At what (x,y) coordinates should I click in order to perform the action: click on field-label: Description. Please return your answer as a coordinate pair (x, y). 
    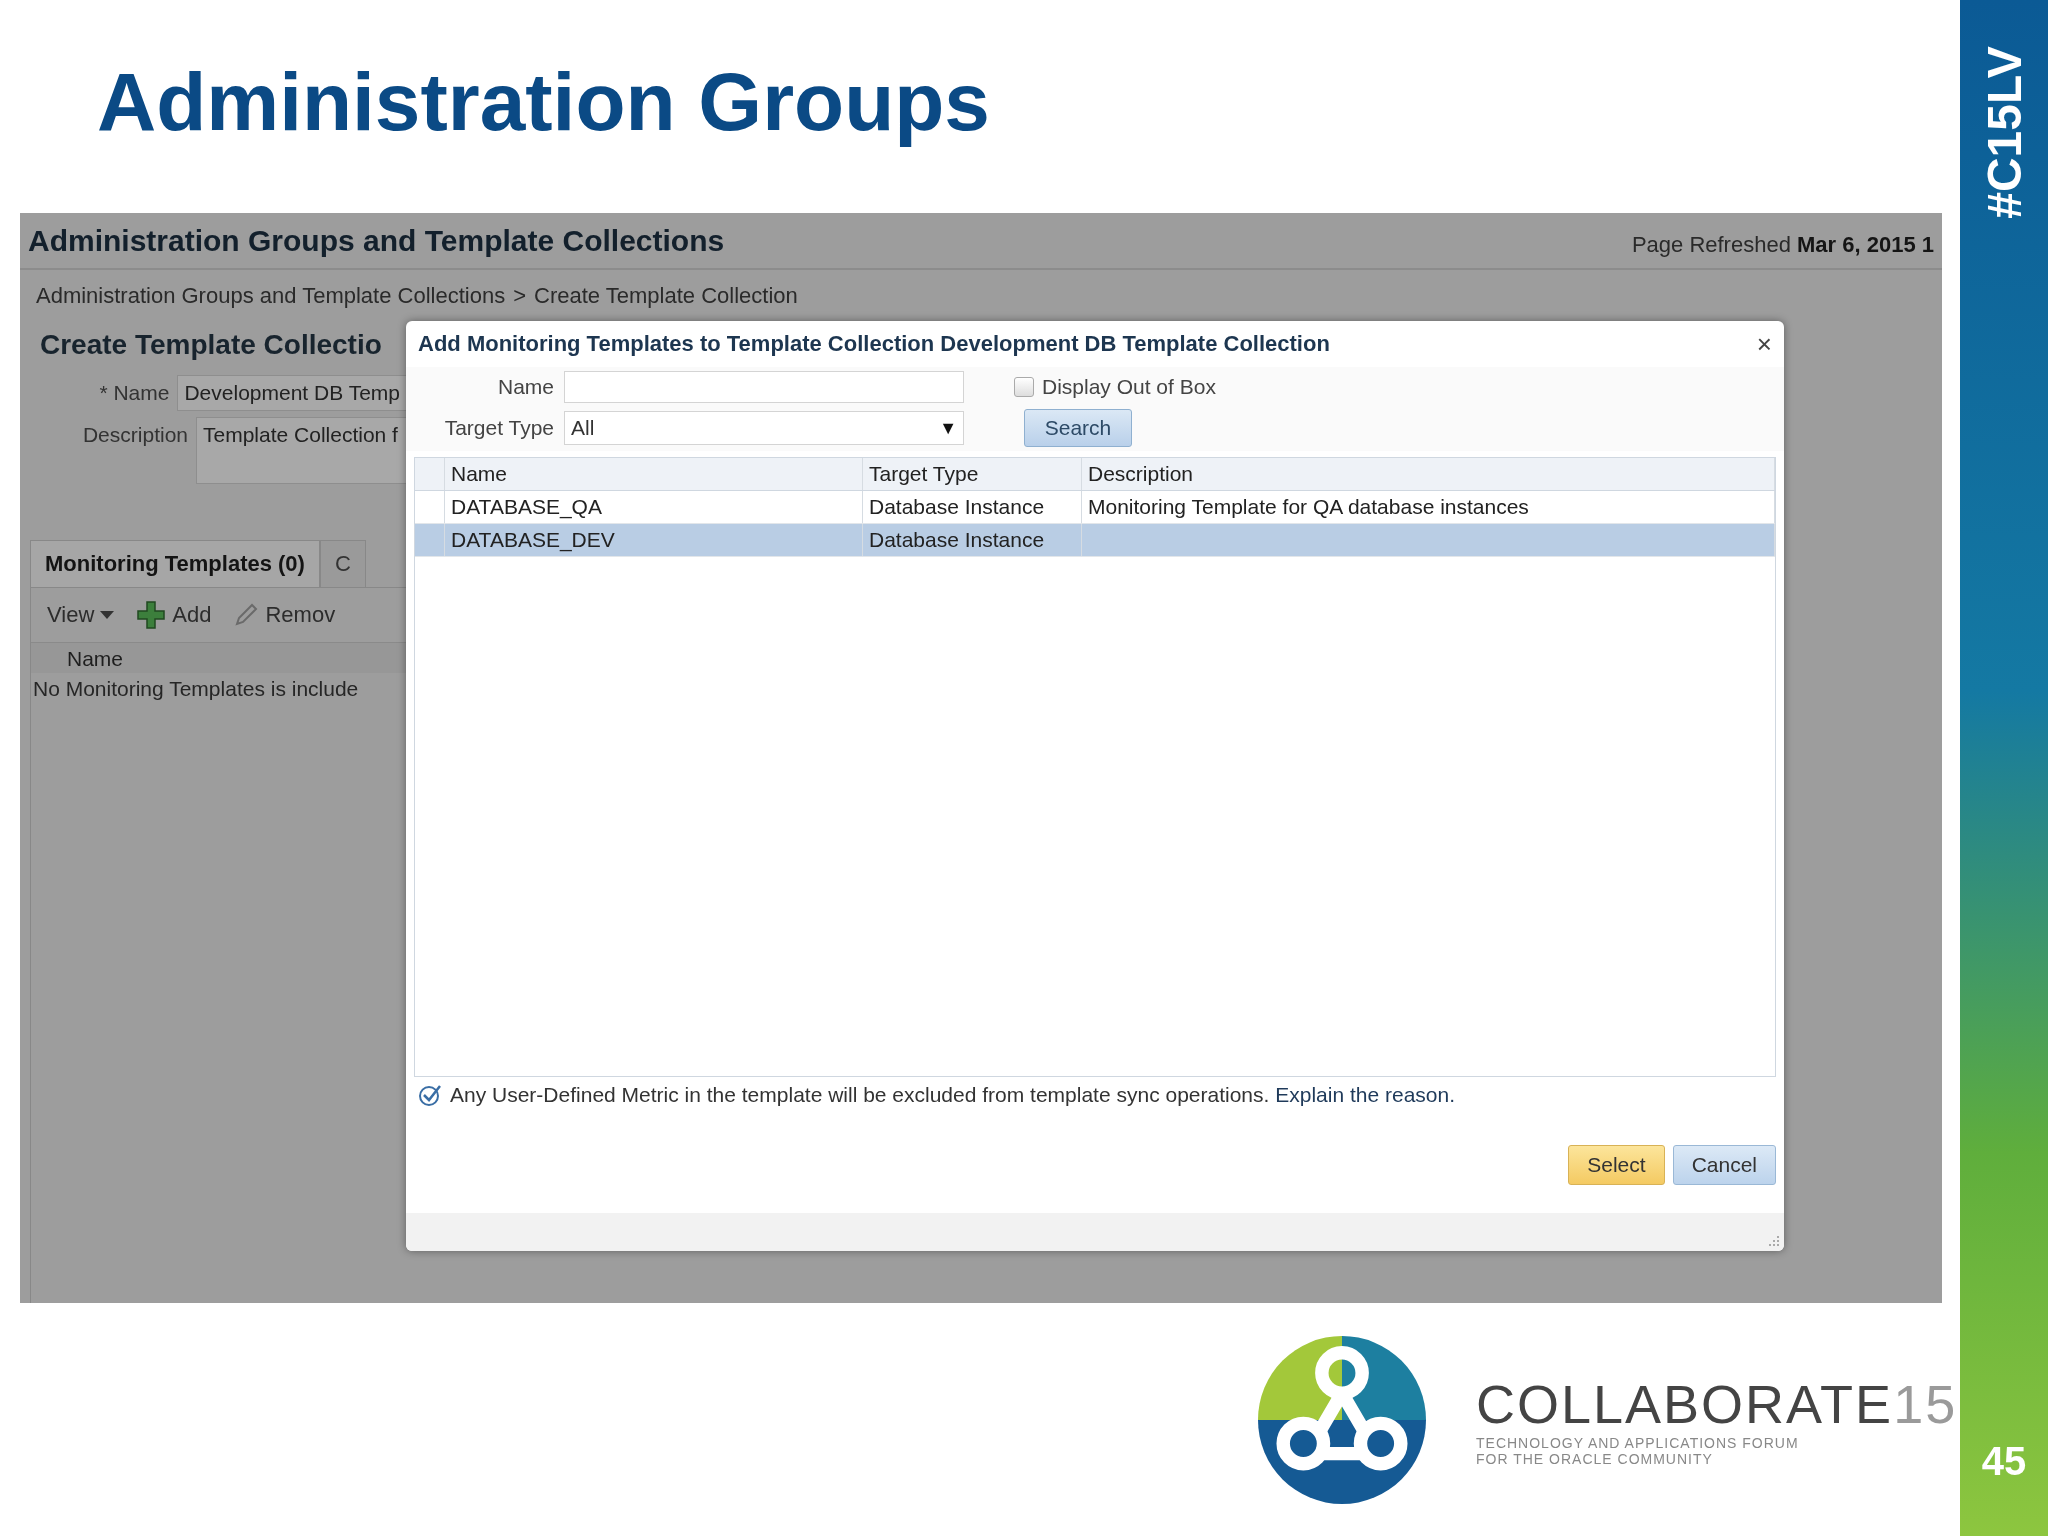
    Looking at the image, I should click on (134, 435).